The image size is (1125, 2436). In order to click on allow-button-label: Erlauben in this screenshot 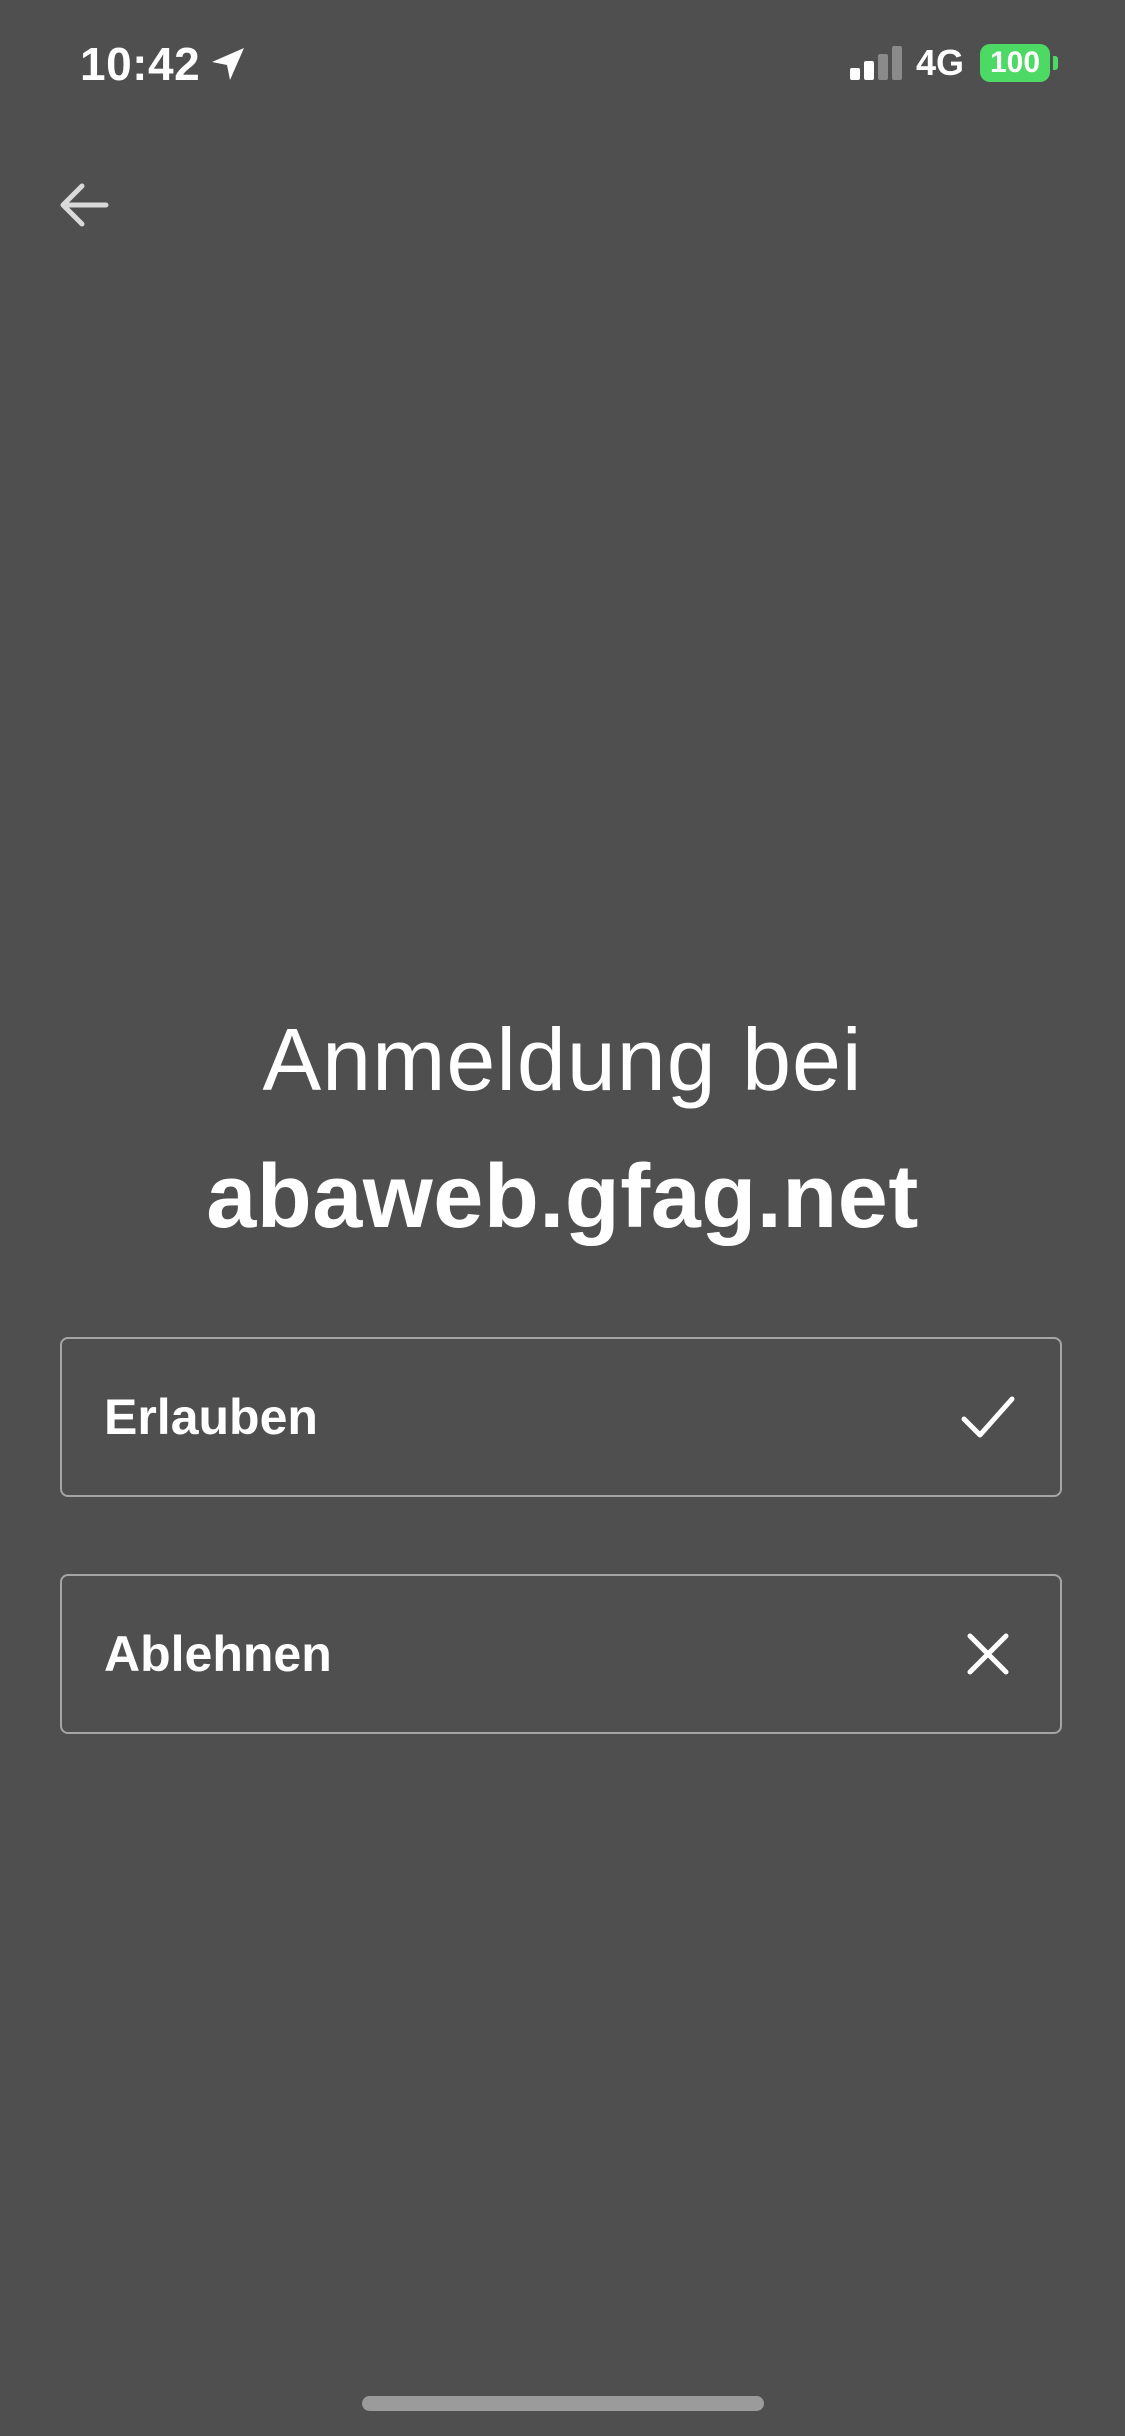, I will do `click(211, 1417)`.